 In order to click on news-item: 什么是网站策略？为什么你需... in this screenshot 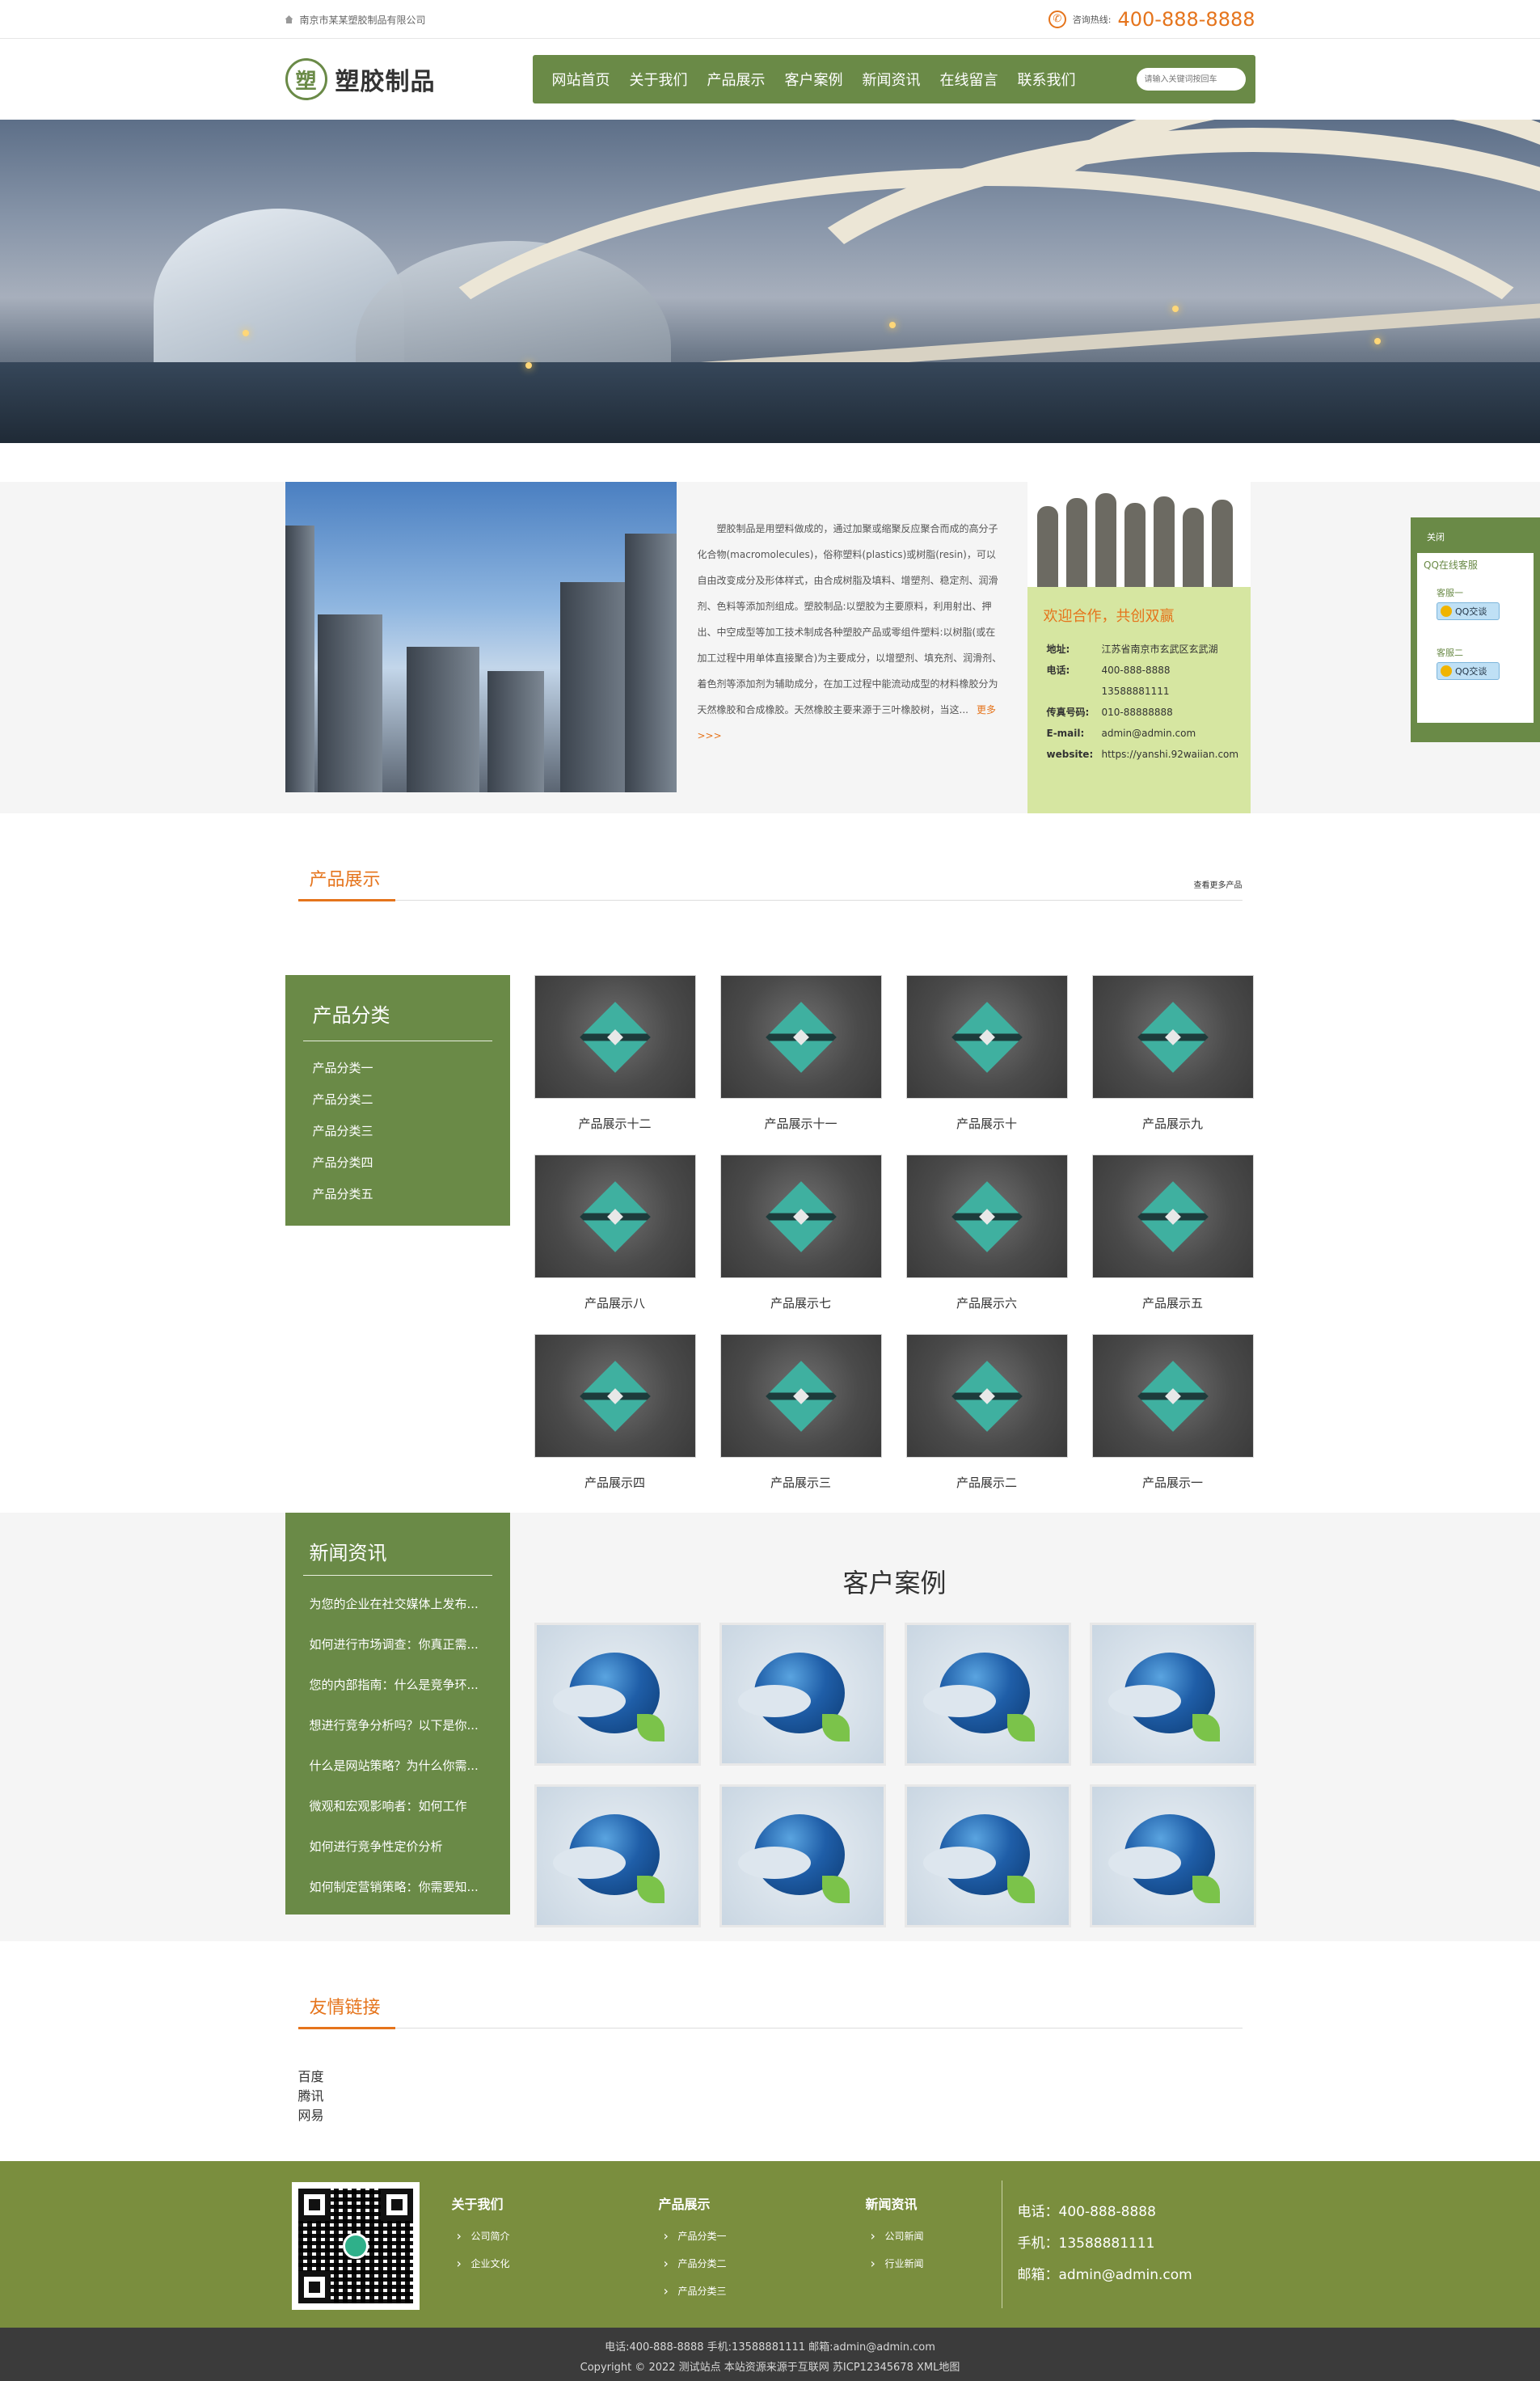, I will do `click(401, 1766)`.